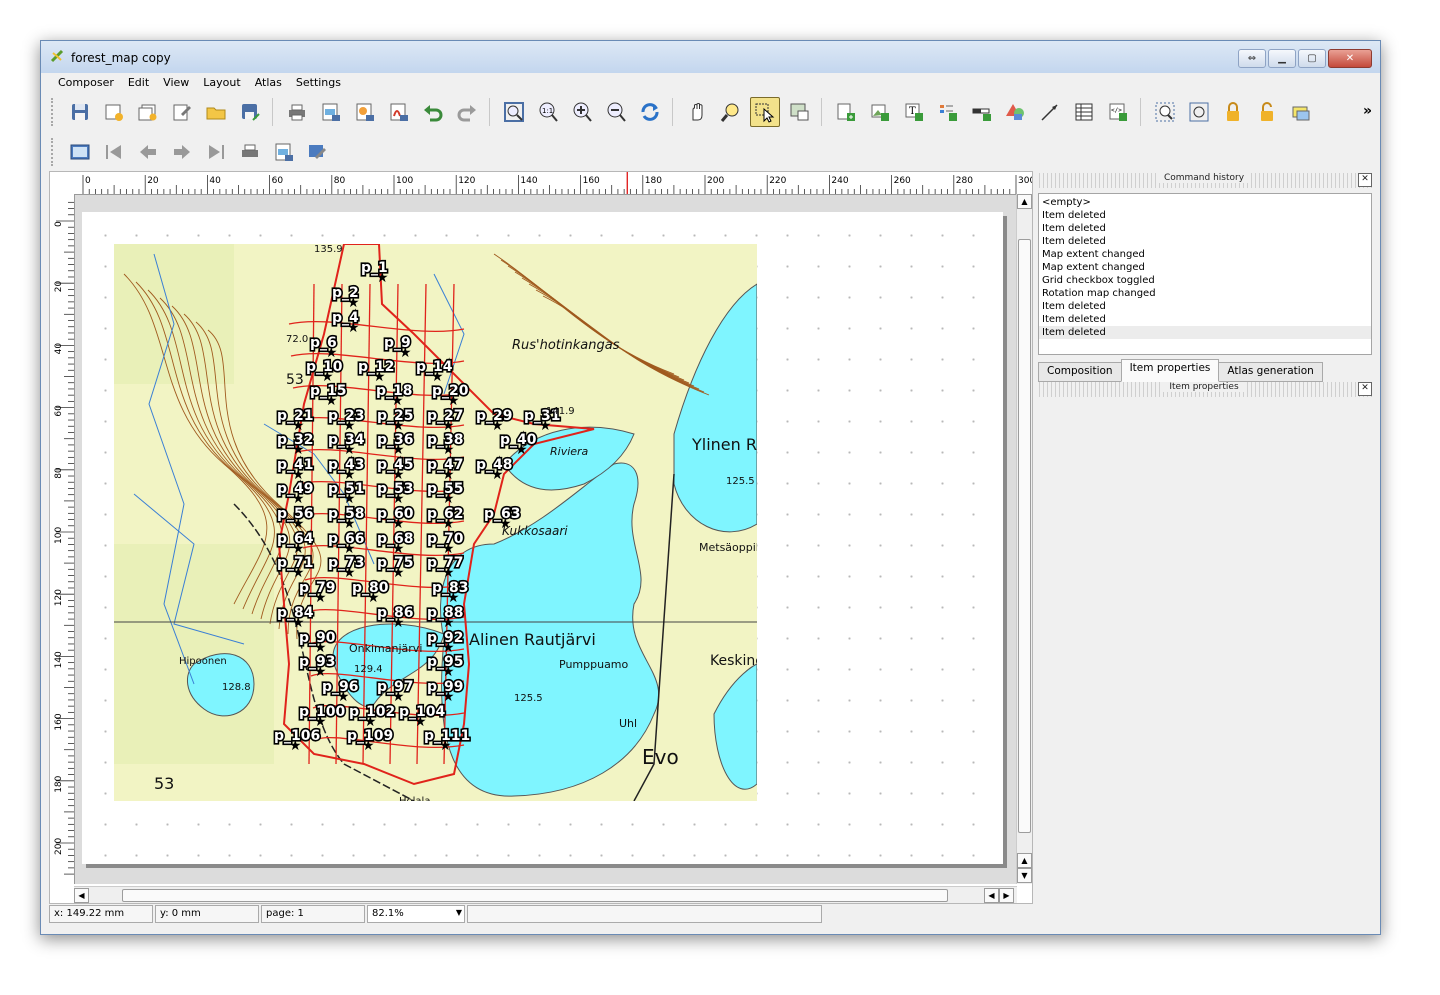 The image size is (1440, 995). What do you see at coordinates (697, 112) in the screenshot?
I see `pan-button` at bounding box center [697, 112].